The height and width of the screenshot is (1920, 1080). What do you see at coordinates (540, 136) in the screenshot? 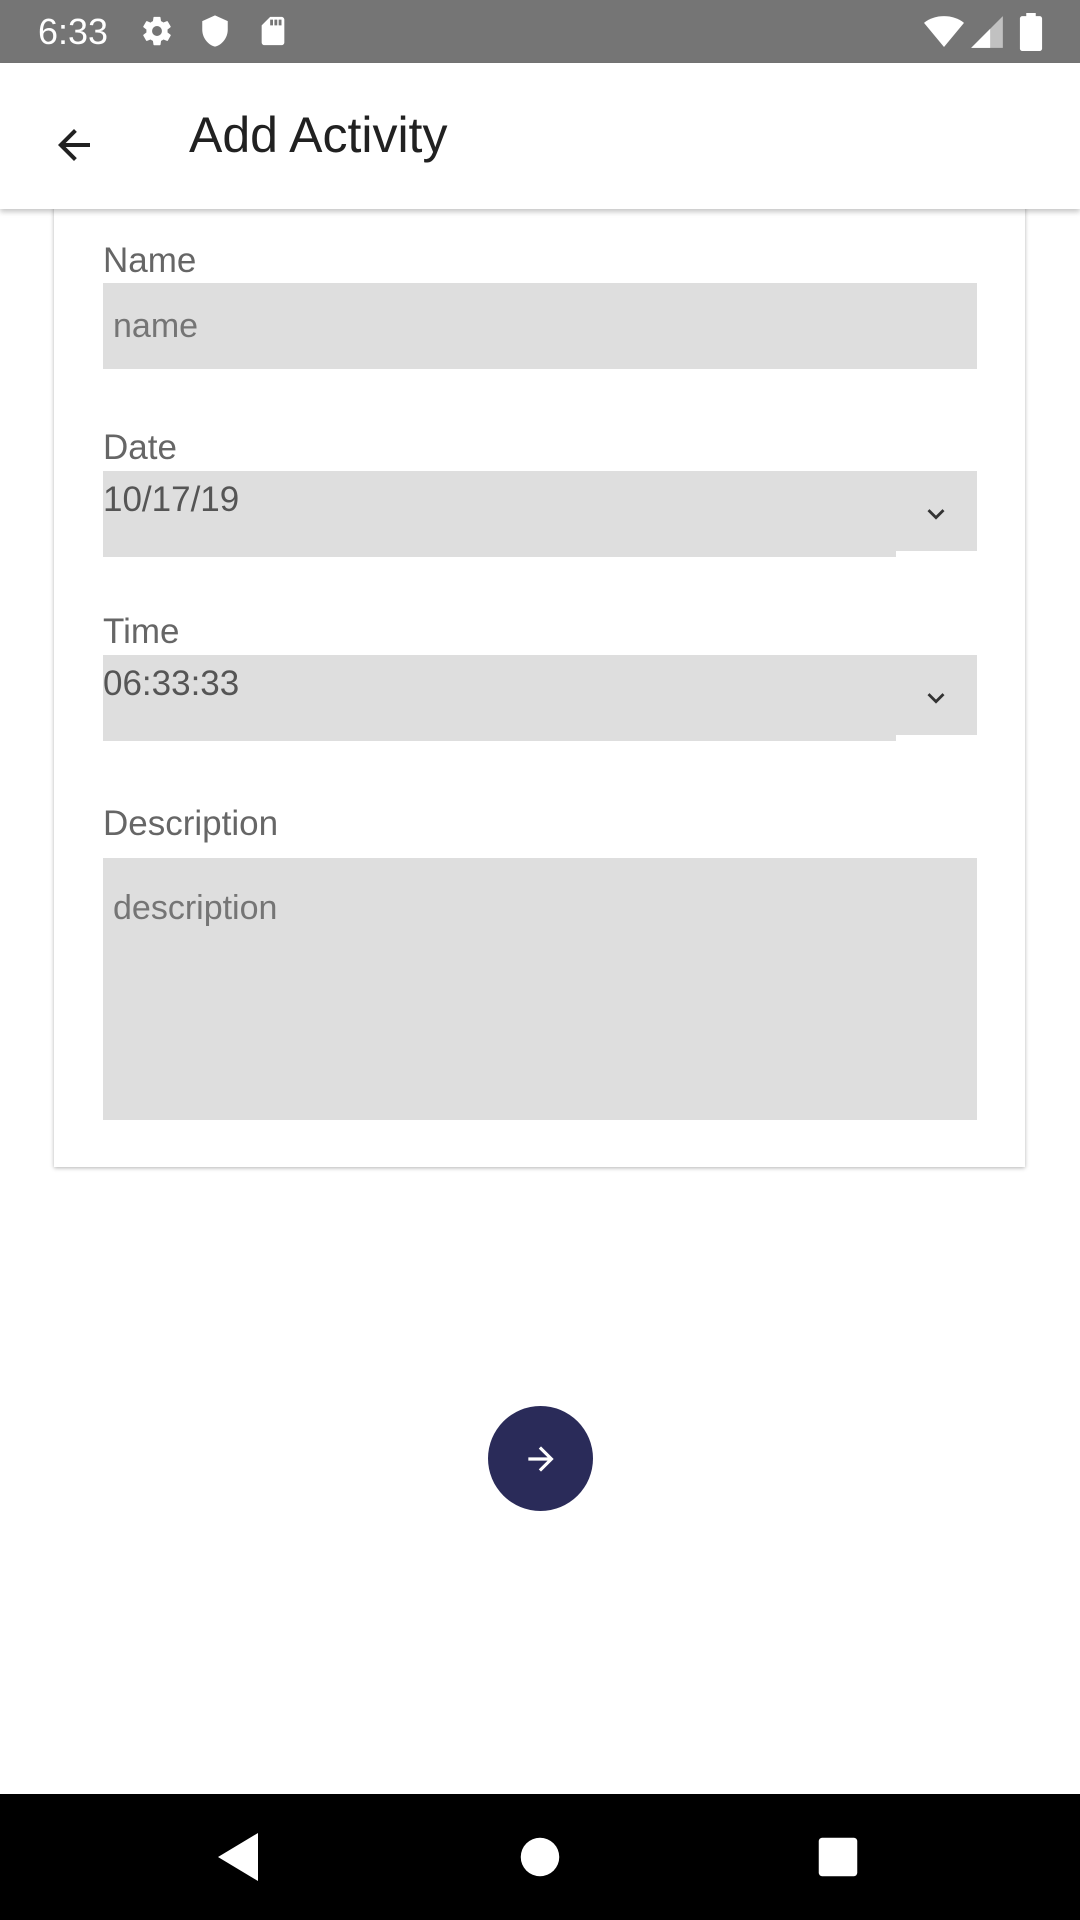
I see `app-bar: Add Activity` at bounding box center [540, 136].